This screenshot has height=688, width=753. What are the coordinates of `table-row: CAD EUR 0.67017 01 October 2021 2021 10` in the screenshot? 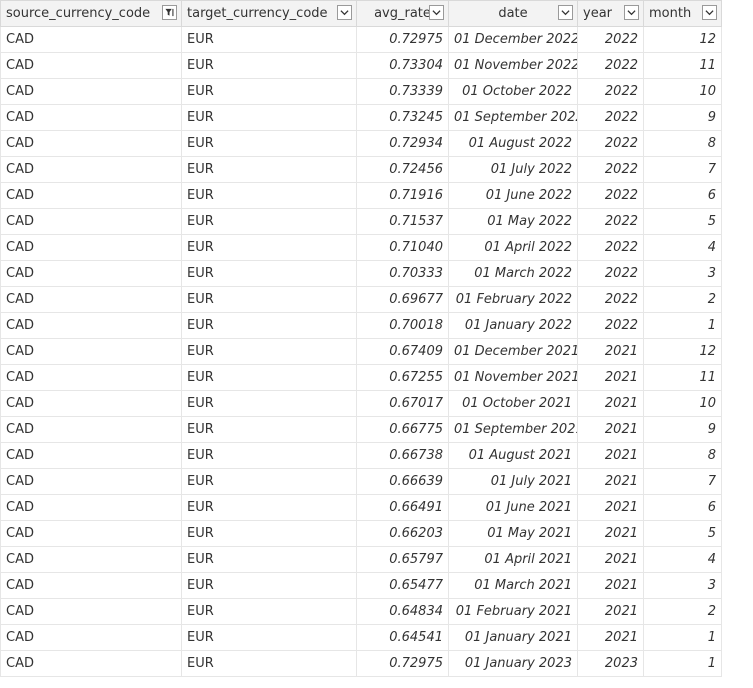 It's located at (361, 403).